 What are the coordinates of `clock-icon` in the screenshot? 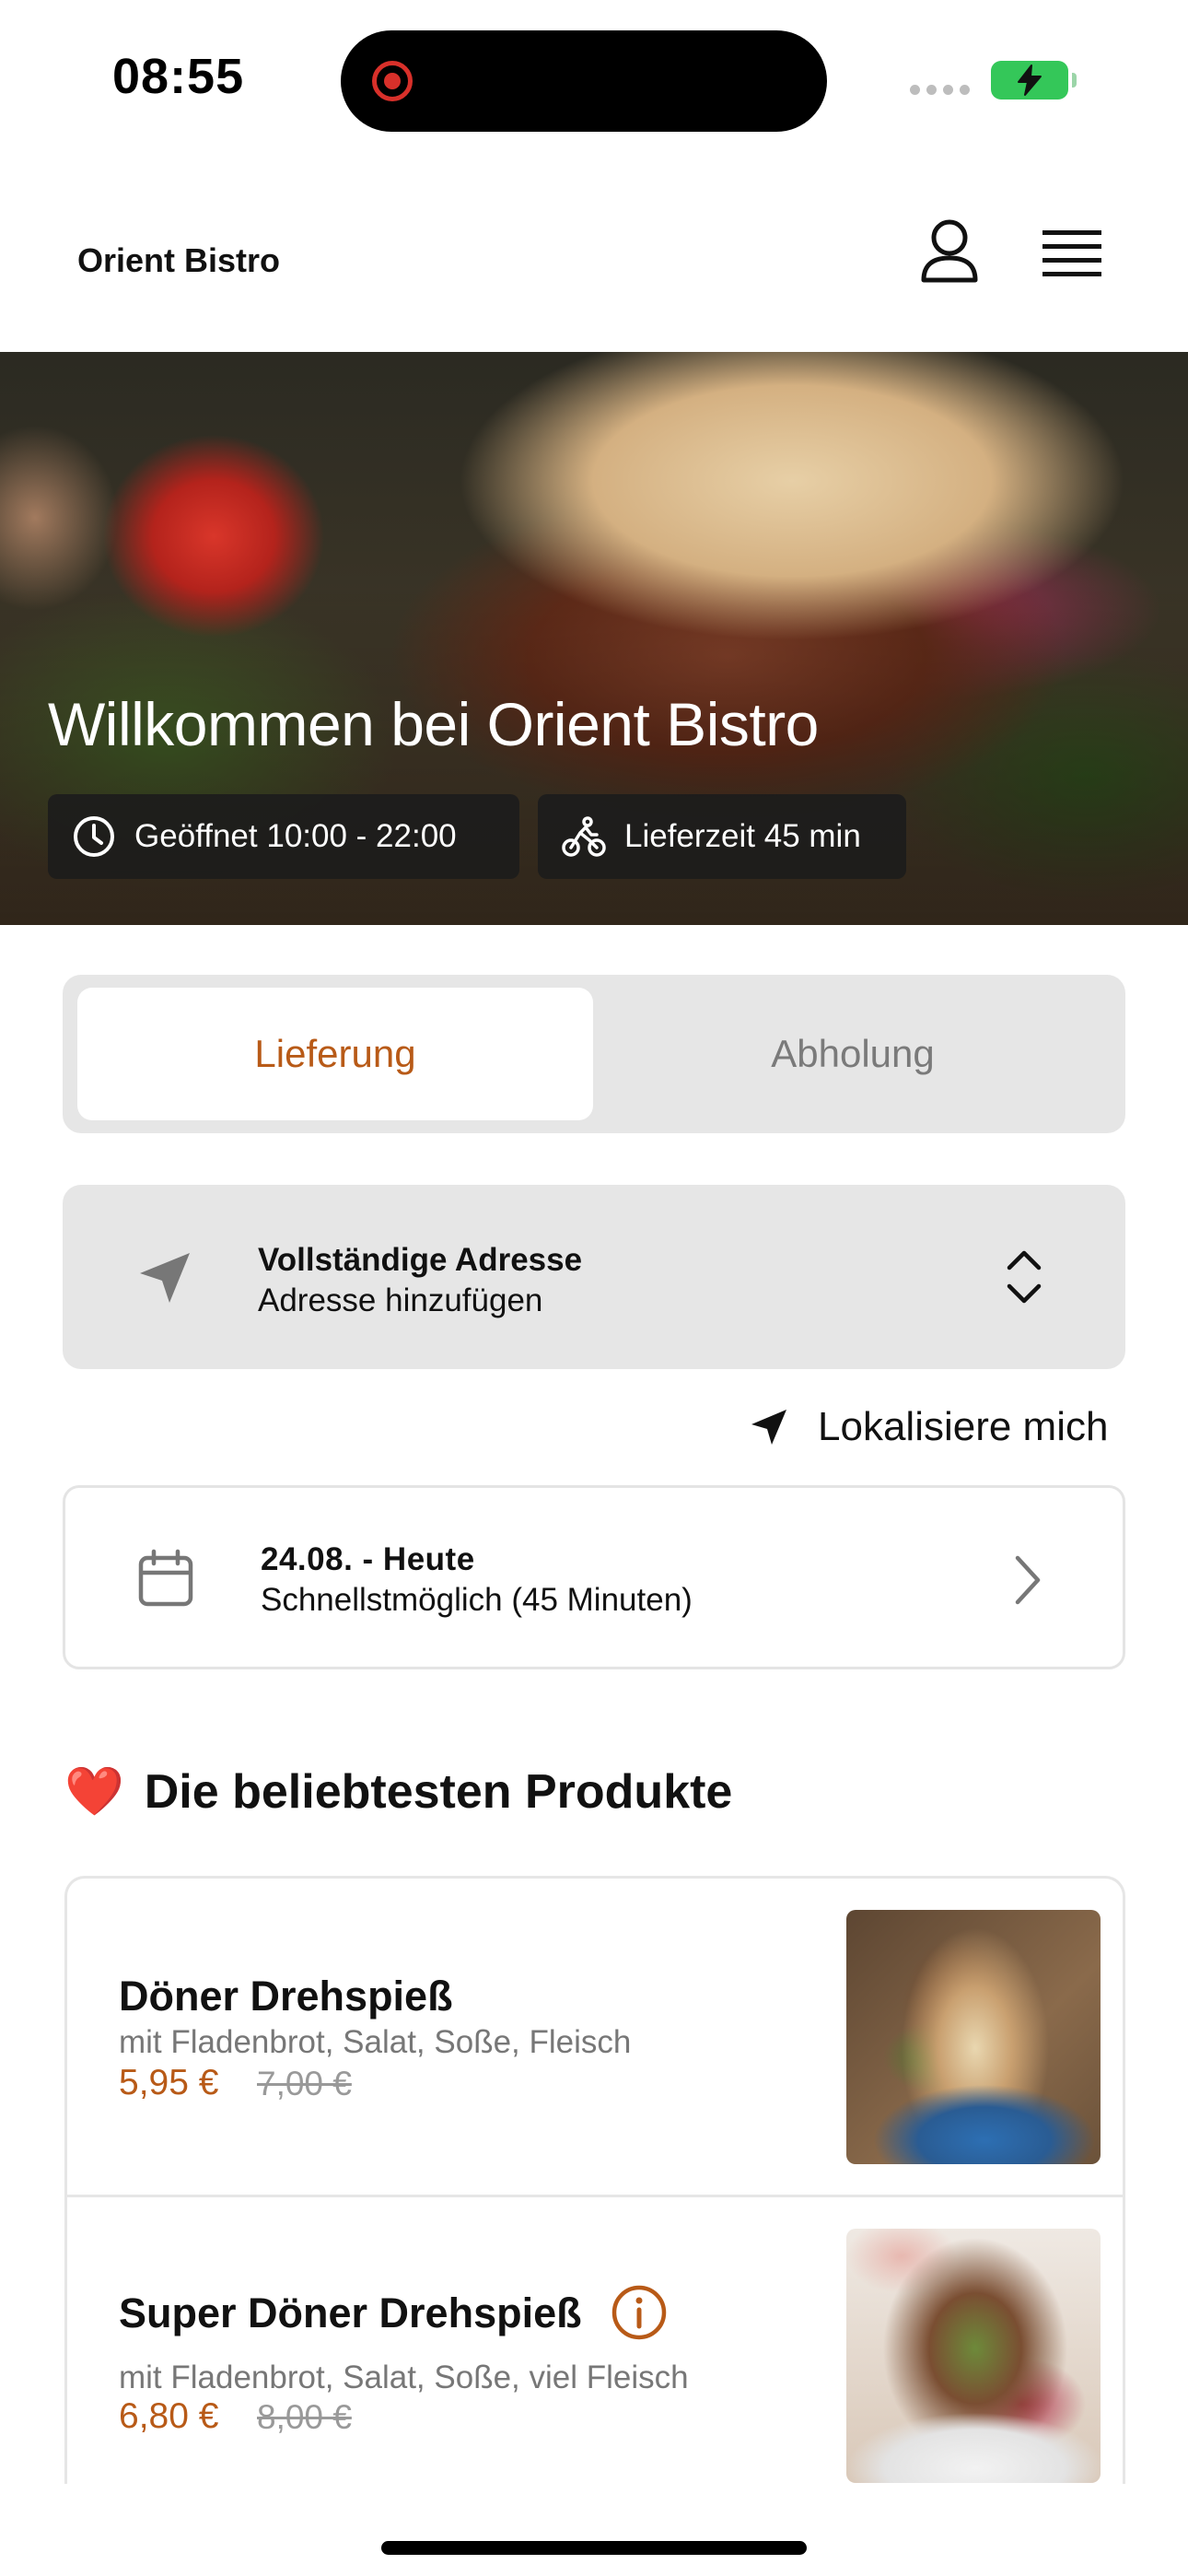 It's located at (94, 837).